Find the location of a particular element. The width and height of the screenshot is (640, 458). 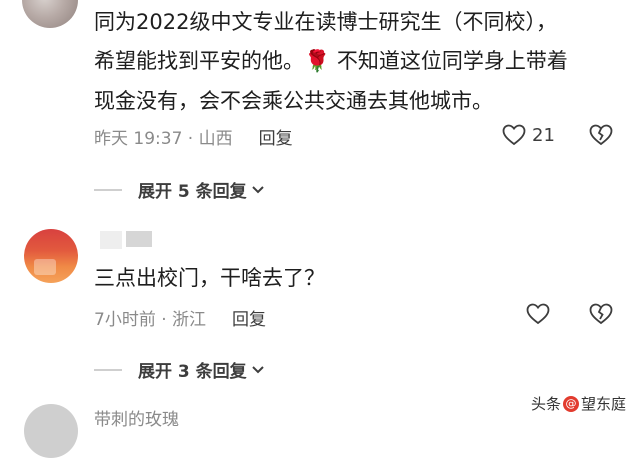

comment-text-line: 现金没有，会不会乘公共交通去其他城市。 is located at coordinates (293, 101).